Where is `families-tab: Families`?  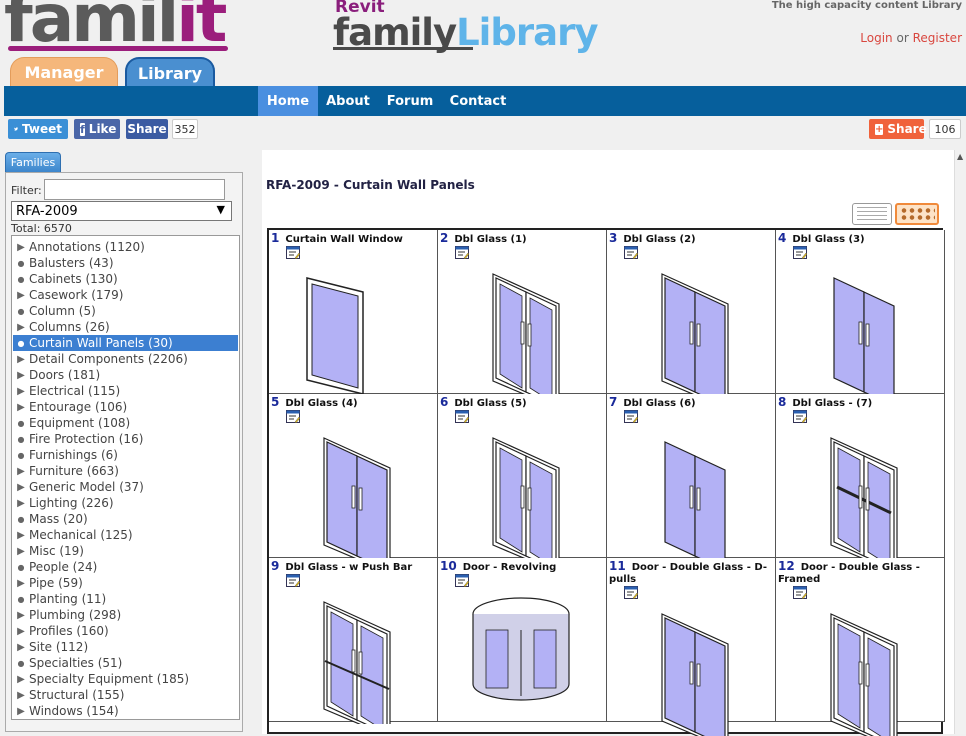
families-tab: Families is located at coordinates (33, 162).